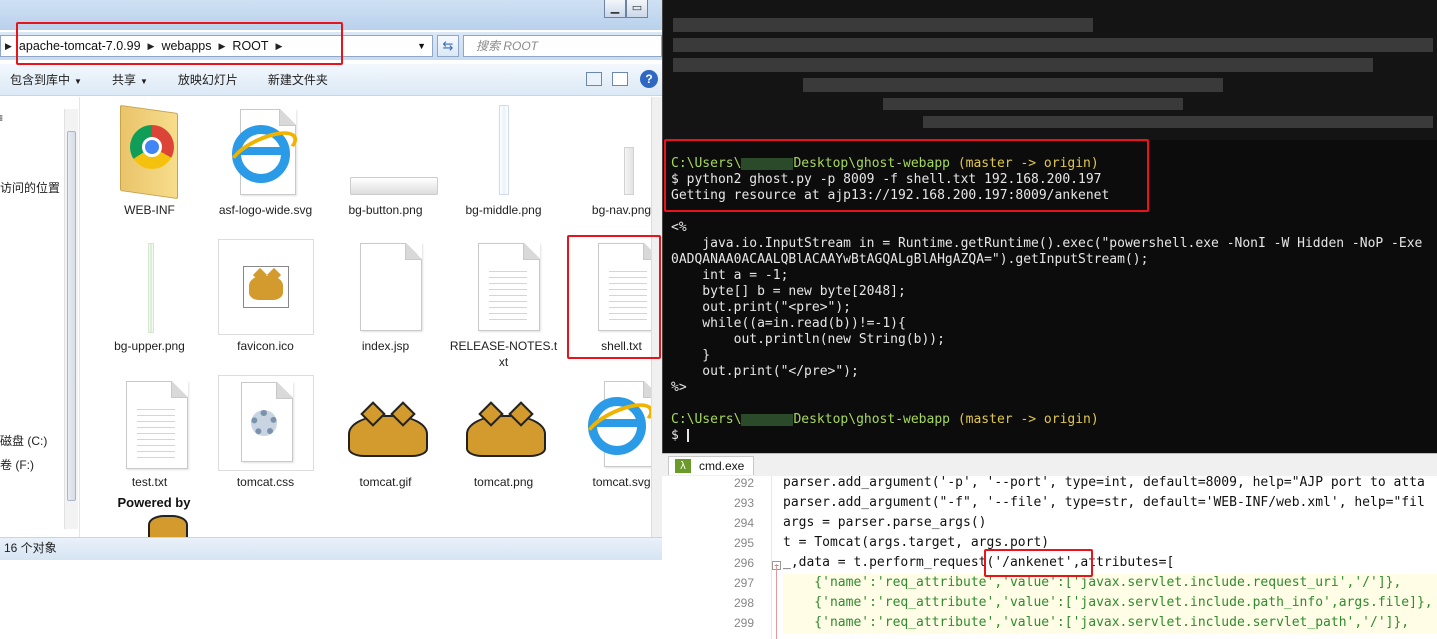 The image size is (1437, 639). What do you see at coordinates (706, 419) in the screenshot?
I see `prompt-path: C:\Users\` at bounding box center [706, 419].